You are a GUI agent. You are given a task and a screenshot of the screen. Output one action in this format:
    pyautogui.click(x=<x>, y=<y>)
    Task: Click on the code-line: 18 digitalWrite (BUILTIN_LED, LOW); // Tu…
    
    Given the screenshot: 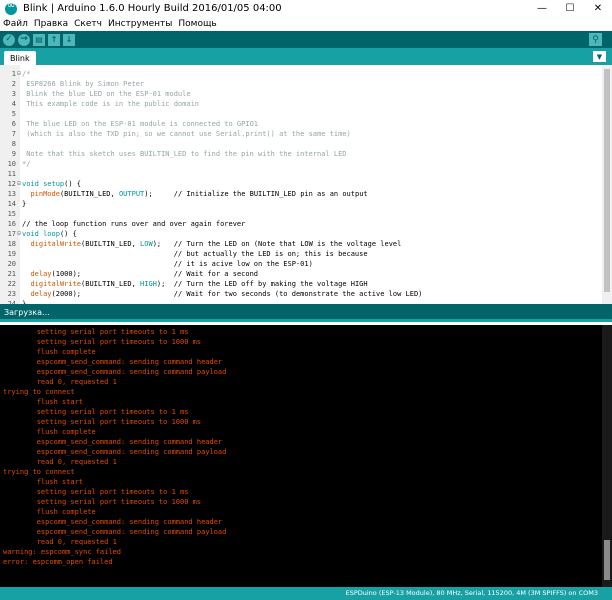 What is the action you would take?
    pyautogui.click(x=300, y=244)
    